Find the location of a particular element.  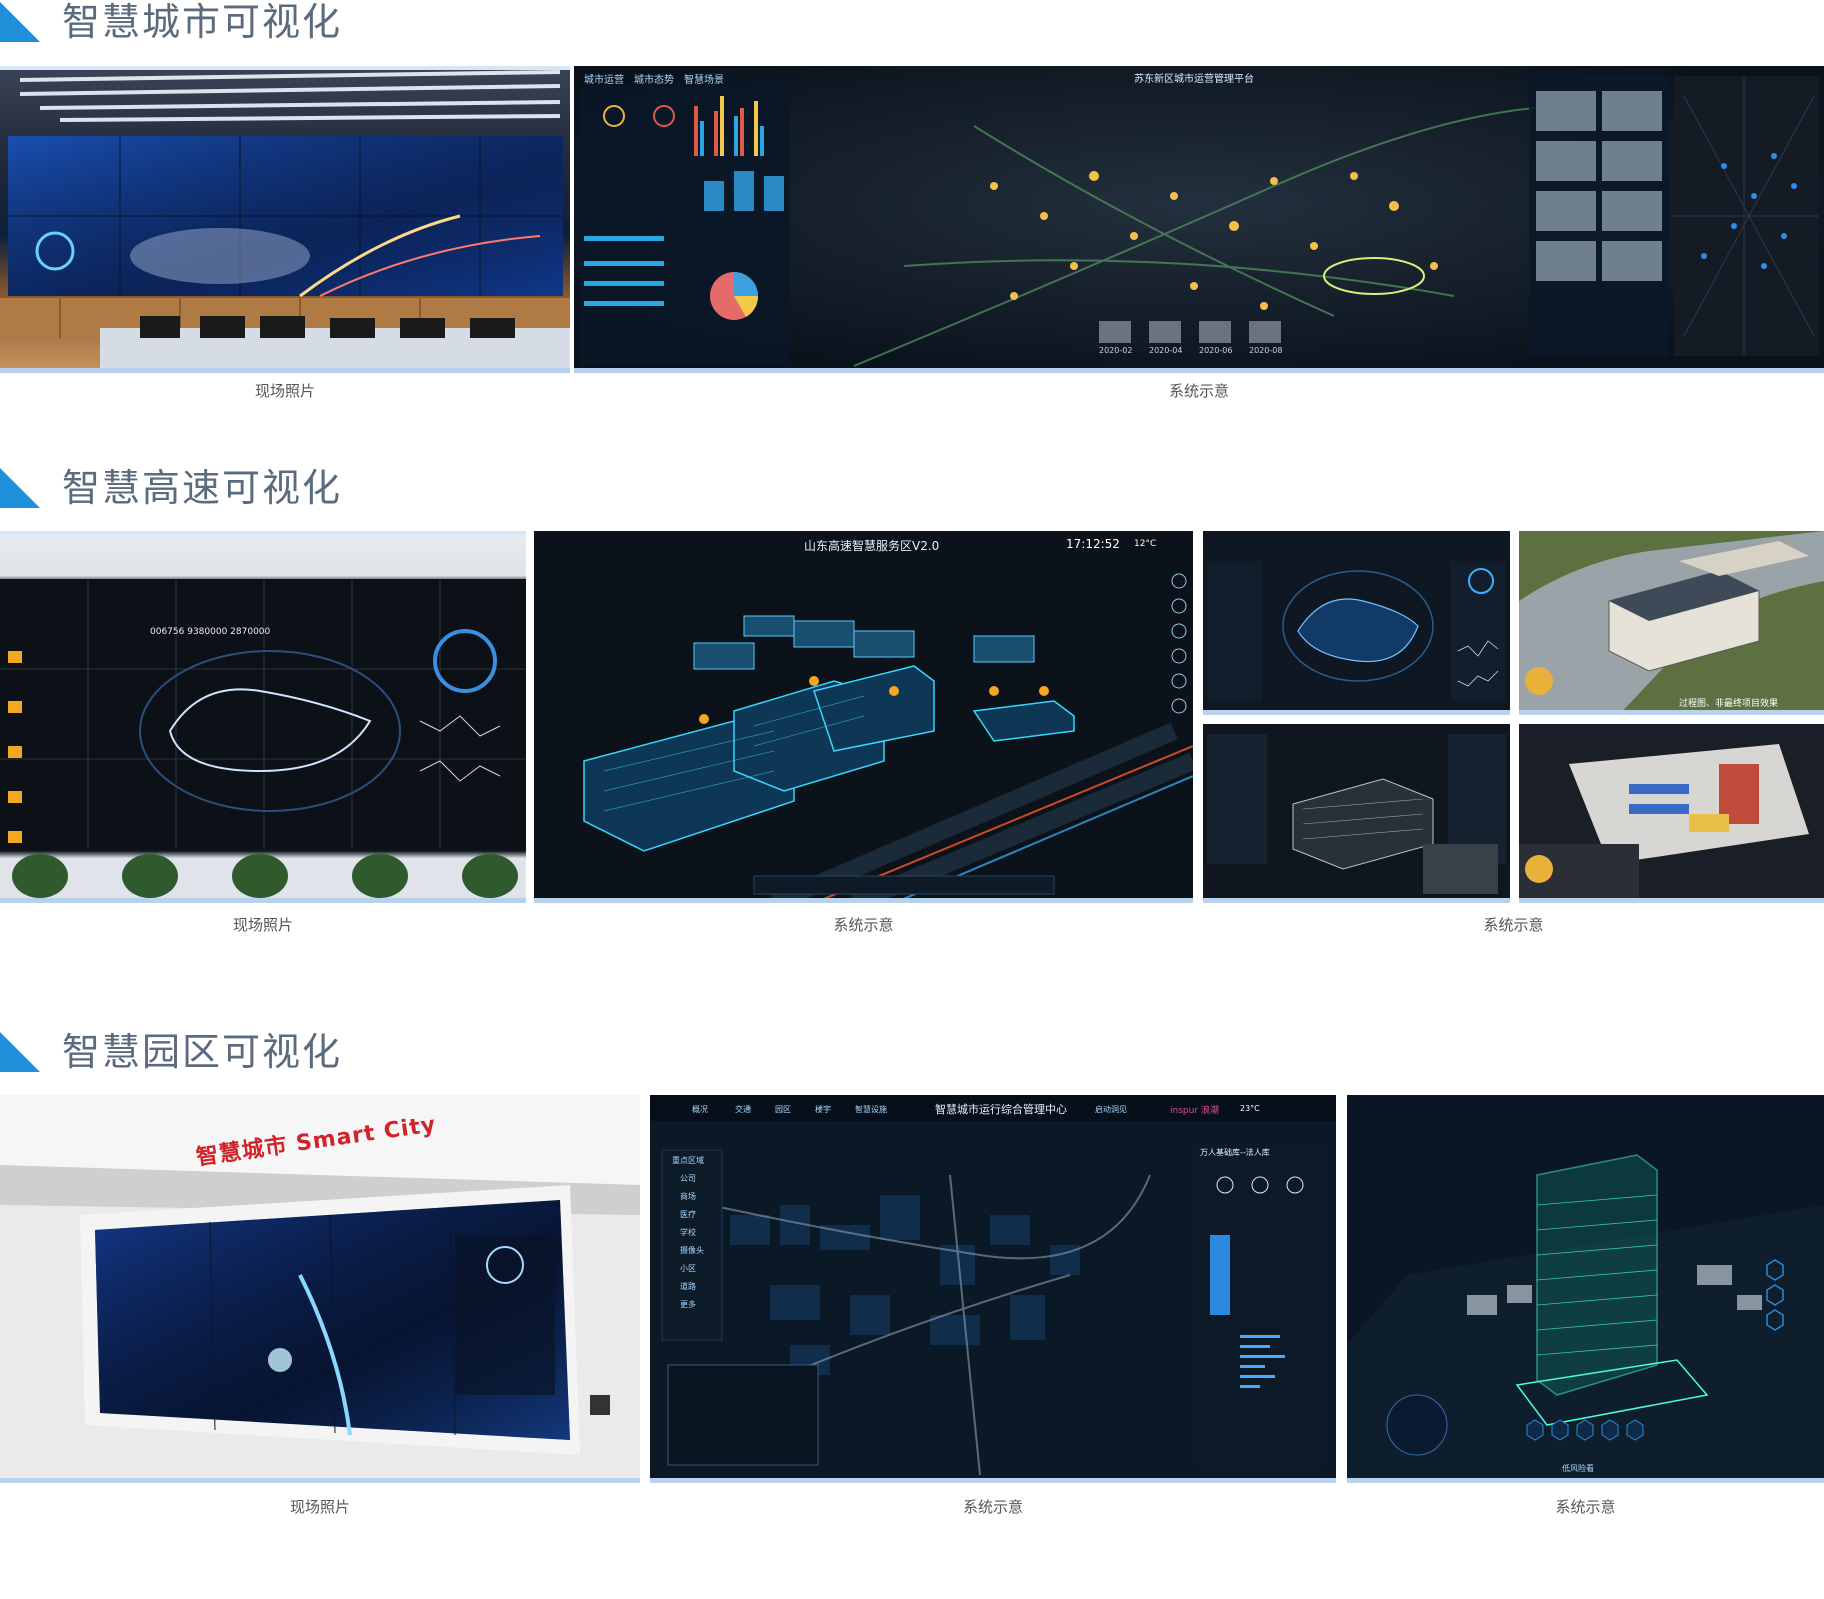

city-map-illustration is located at coordinates (1199, 219).